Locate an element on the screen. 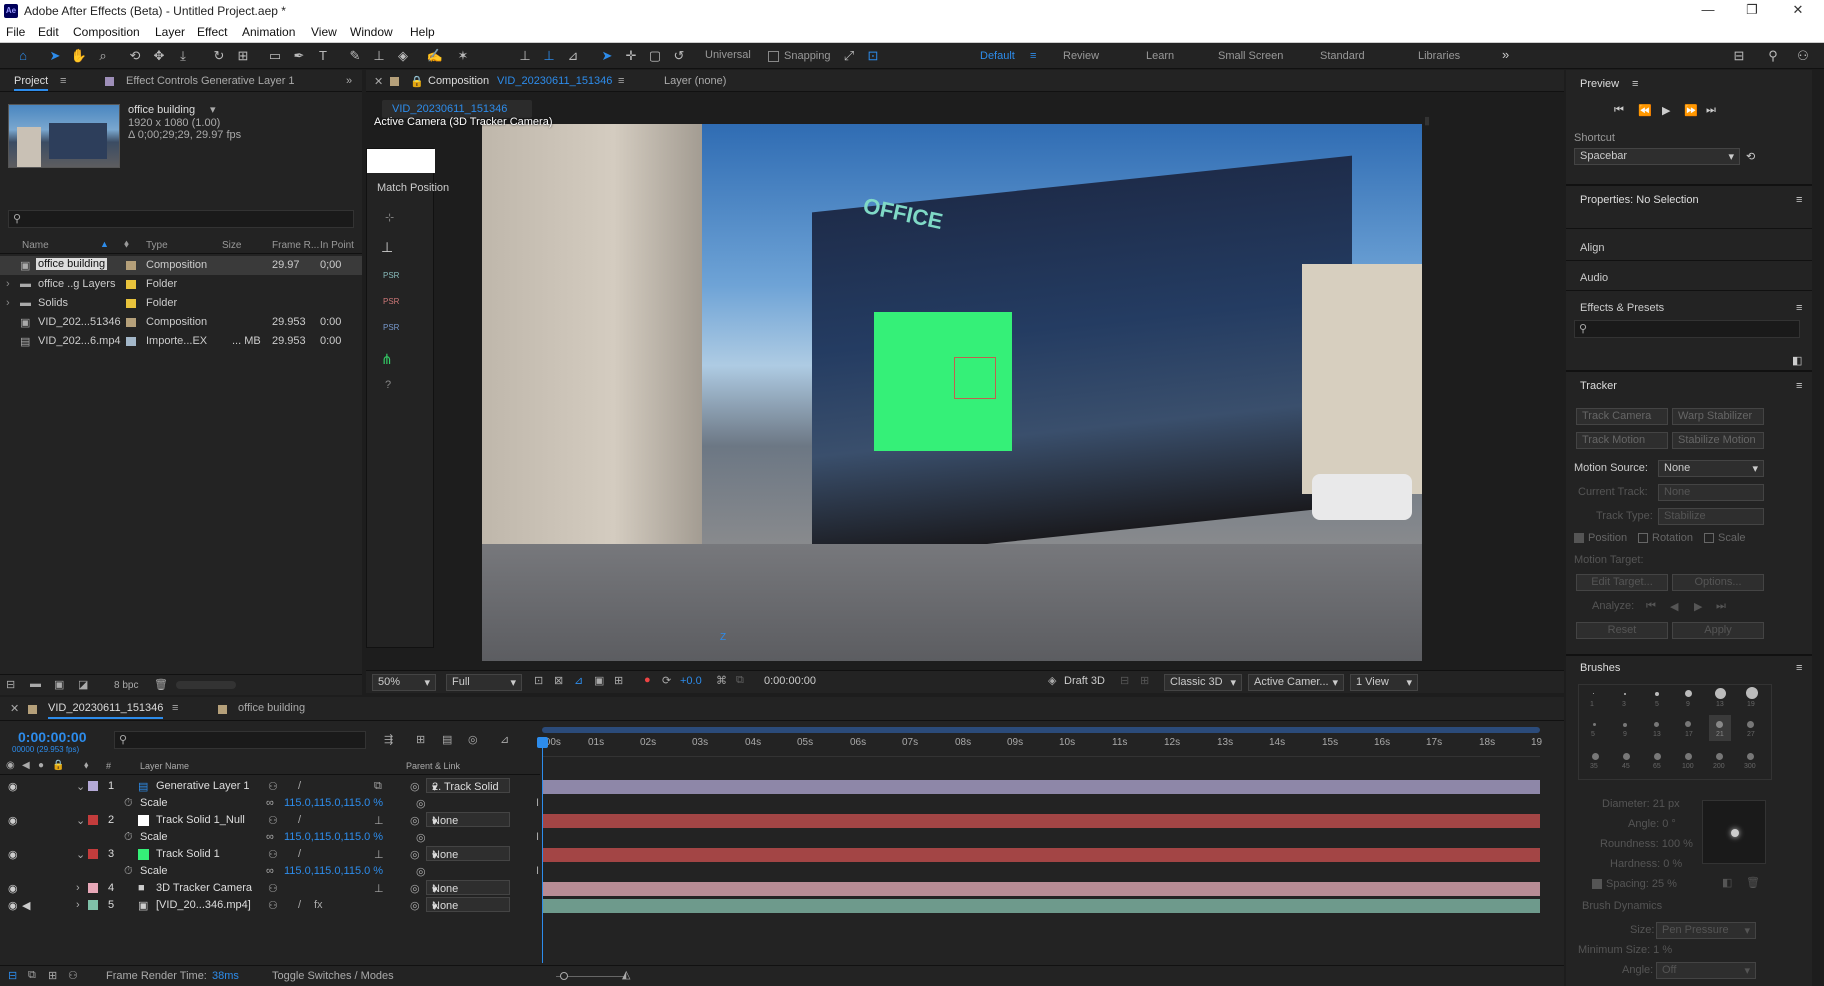 The height and width of the screenshot is (986, 1824). 3d-move-icon: ✛ is located at coordinates (631, 56).